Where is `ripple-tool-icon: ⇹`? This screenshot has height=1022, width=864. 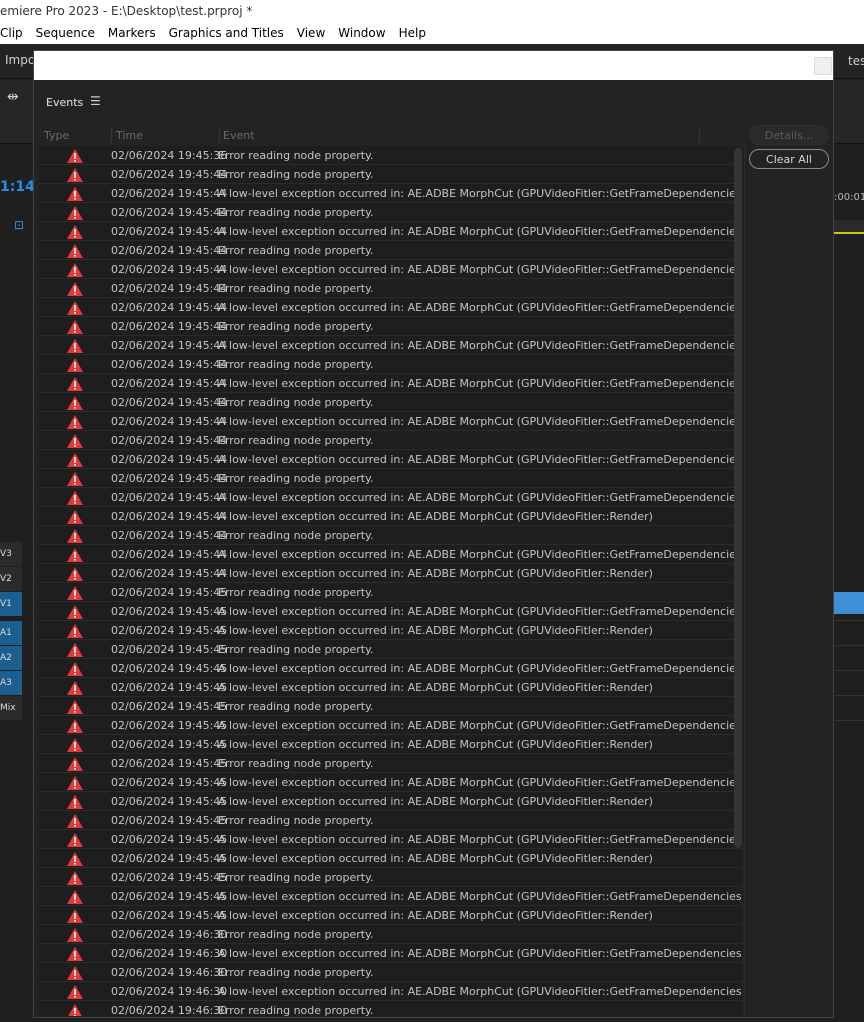
ripple-tool-icon: ⇹ is located at coordinates (13, 97).